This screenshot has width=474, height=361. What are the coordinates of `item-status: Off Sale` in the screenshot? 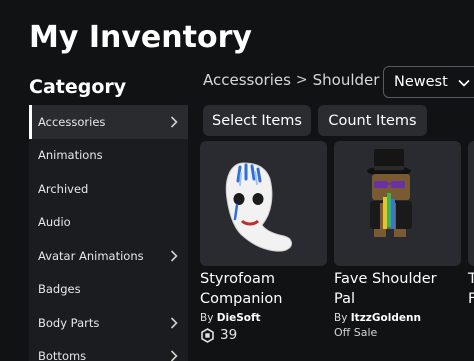 It's located at (356, 332).